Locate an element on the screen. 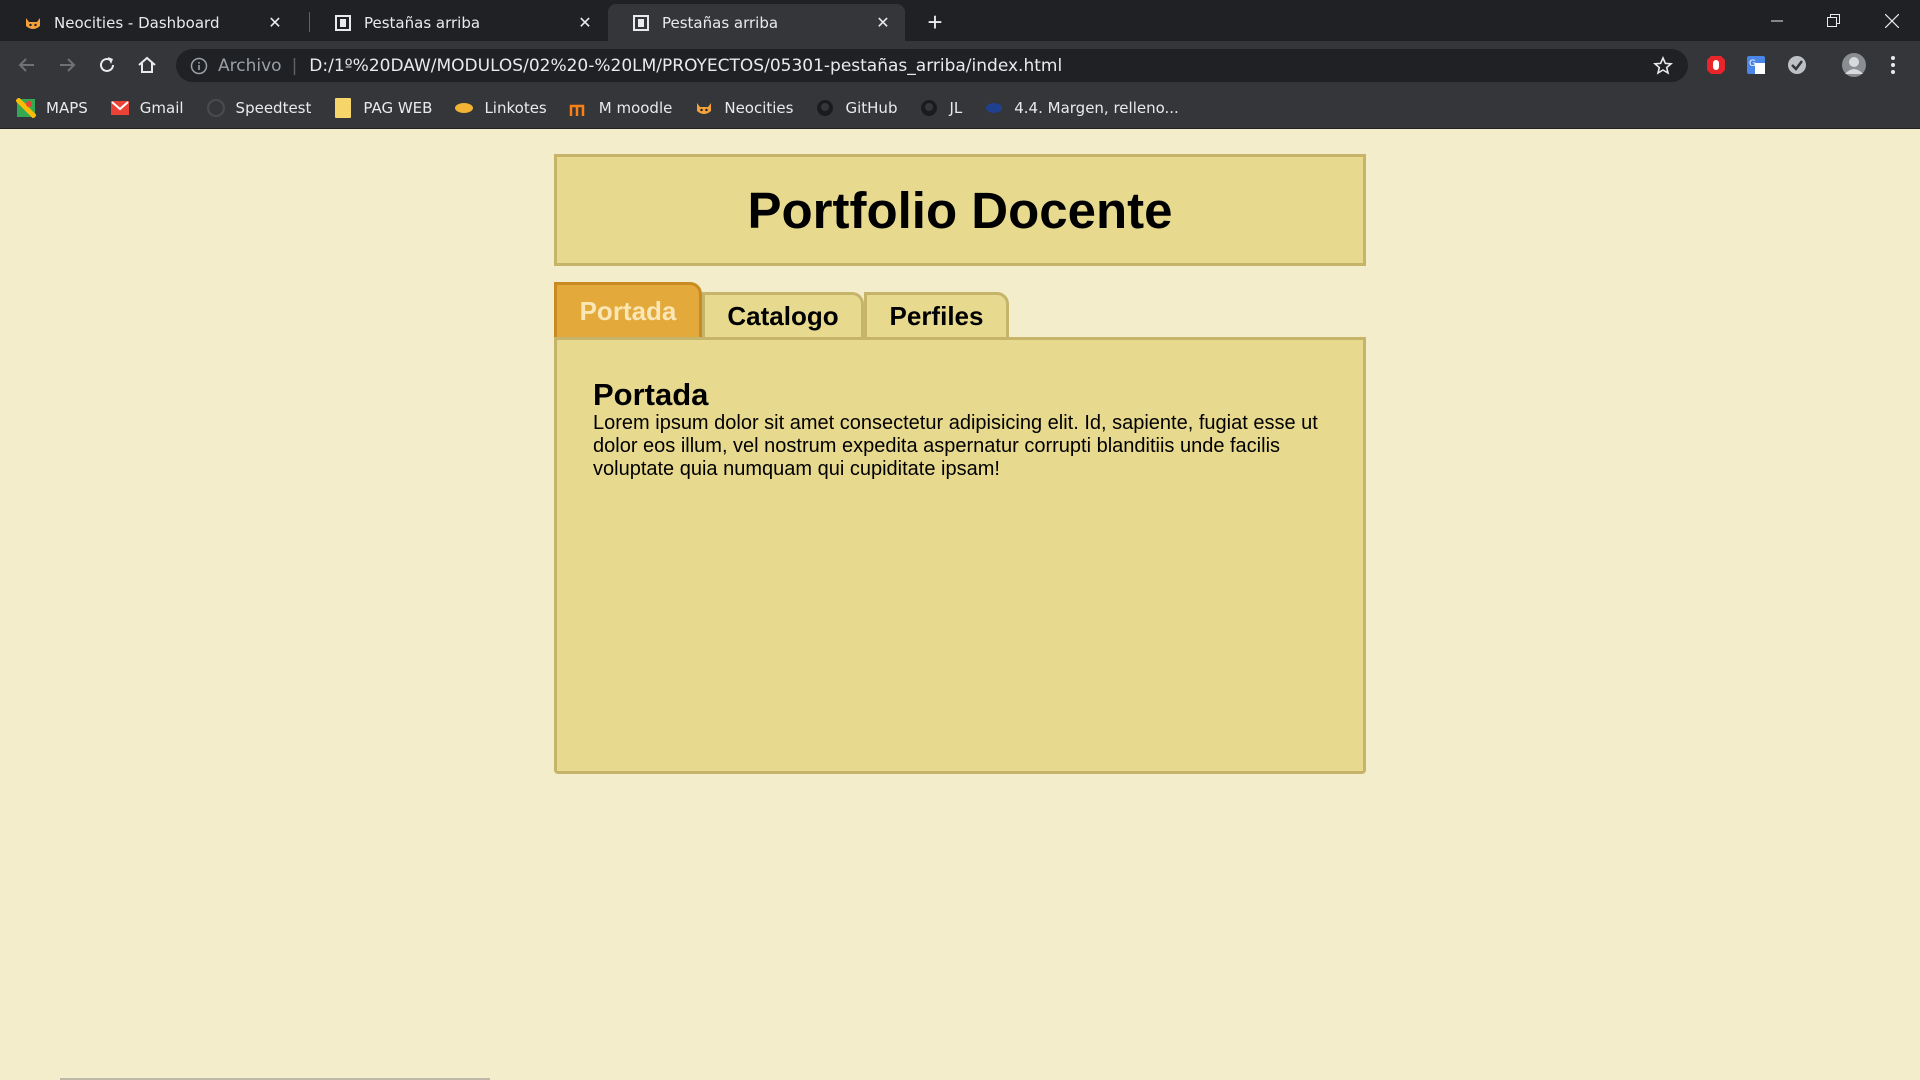 The height and width of the screenshot is (1080, 1920). moodle-icon is located at coordinates (579, 108).